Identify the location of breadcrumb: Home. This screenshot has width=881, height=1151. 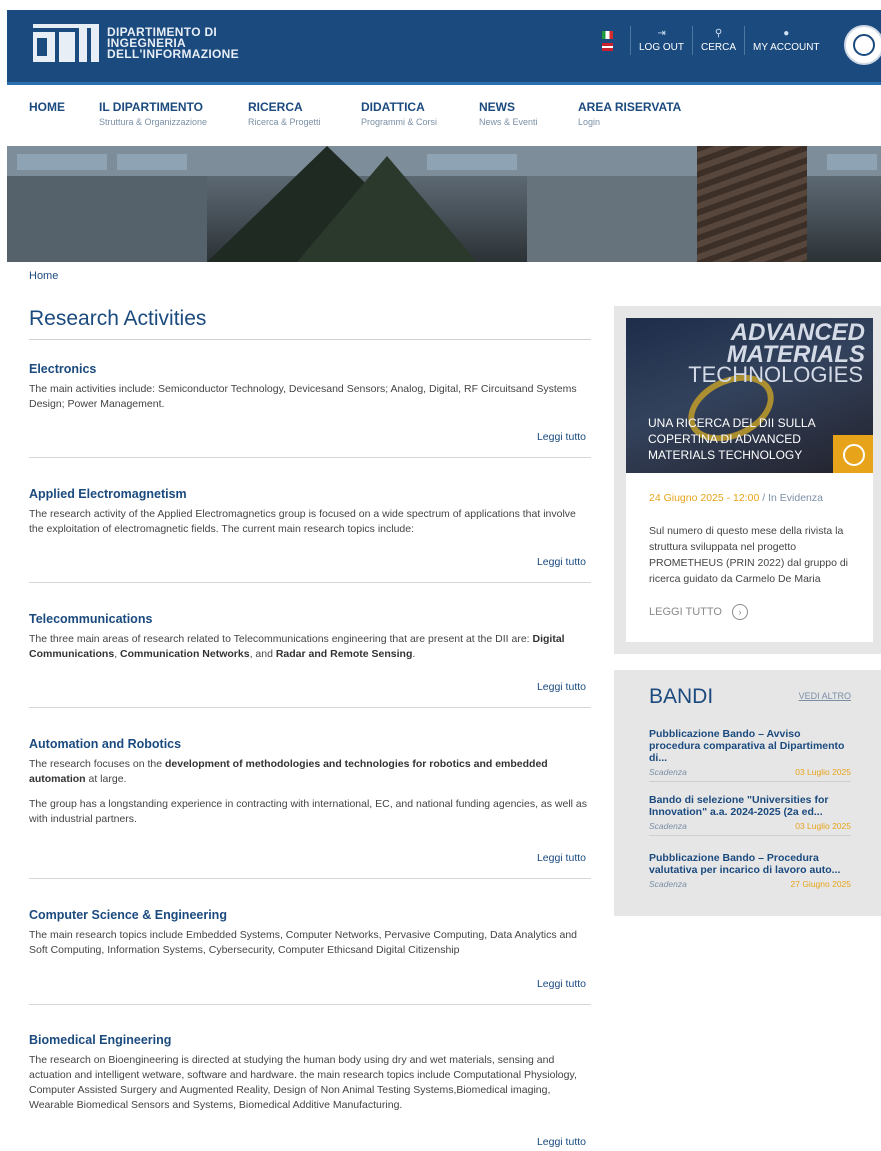
(43, 276).